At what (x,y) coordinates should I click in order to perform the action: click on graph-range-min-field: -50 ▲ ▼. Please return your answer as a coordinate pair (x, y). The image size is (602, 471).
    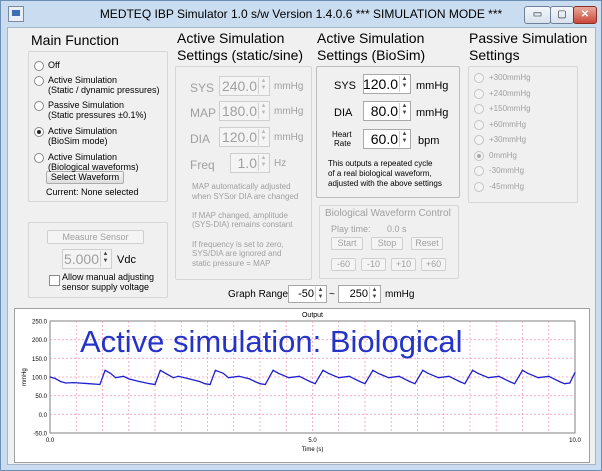
    Looking at the image, I should click on (307, 294).